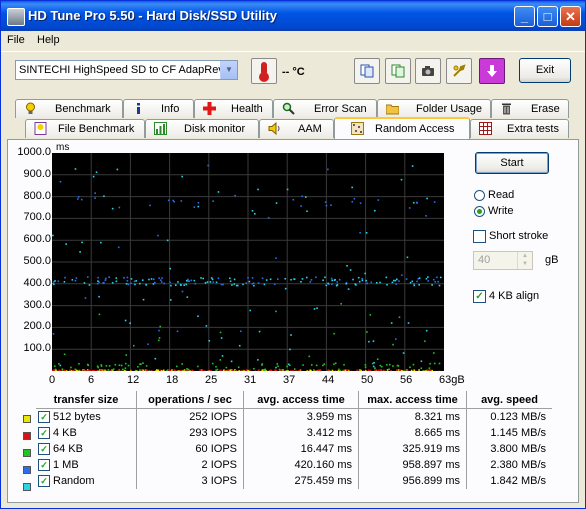 This screenshot has width=586, height=509. What do you see at coordinates (63, 147) in the screenshot?
I see `y-axis-unit: ms` at bounding box center [63, 147].